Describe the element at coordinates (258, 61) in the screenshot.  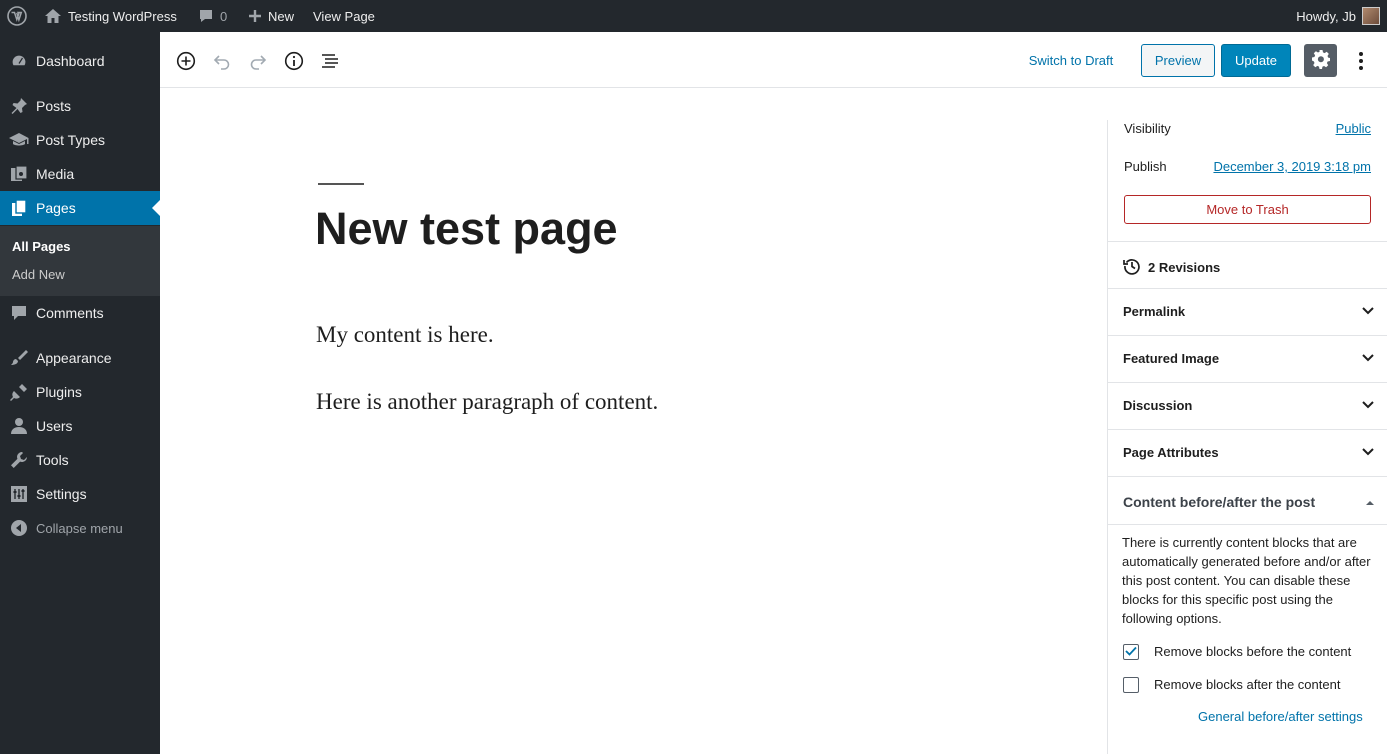
I see `redo-icon` at that location.